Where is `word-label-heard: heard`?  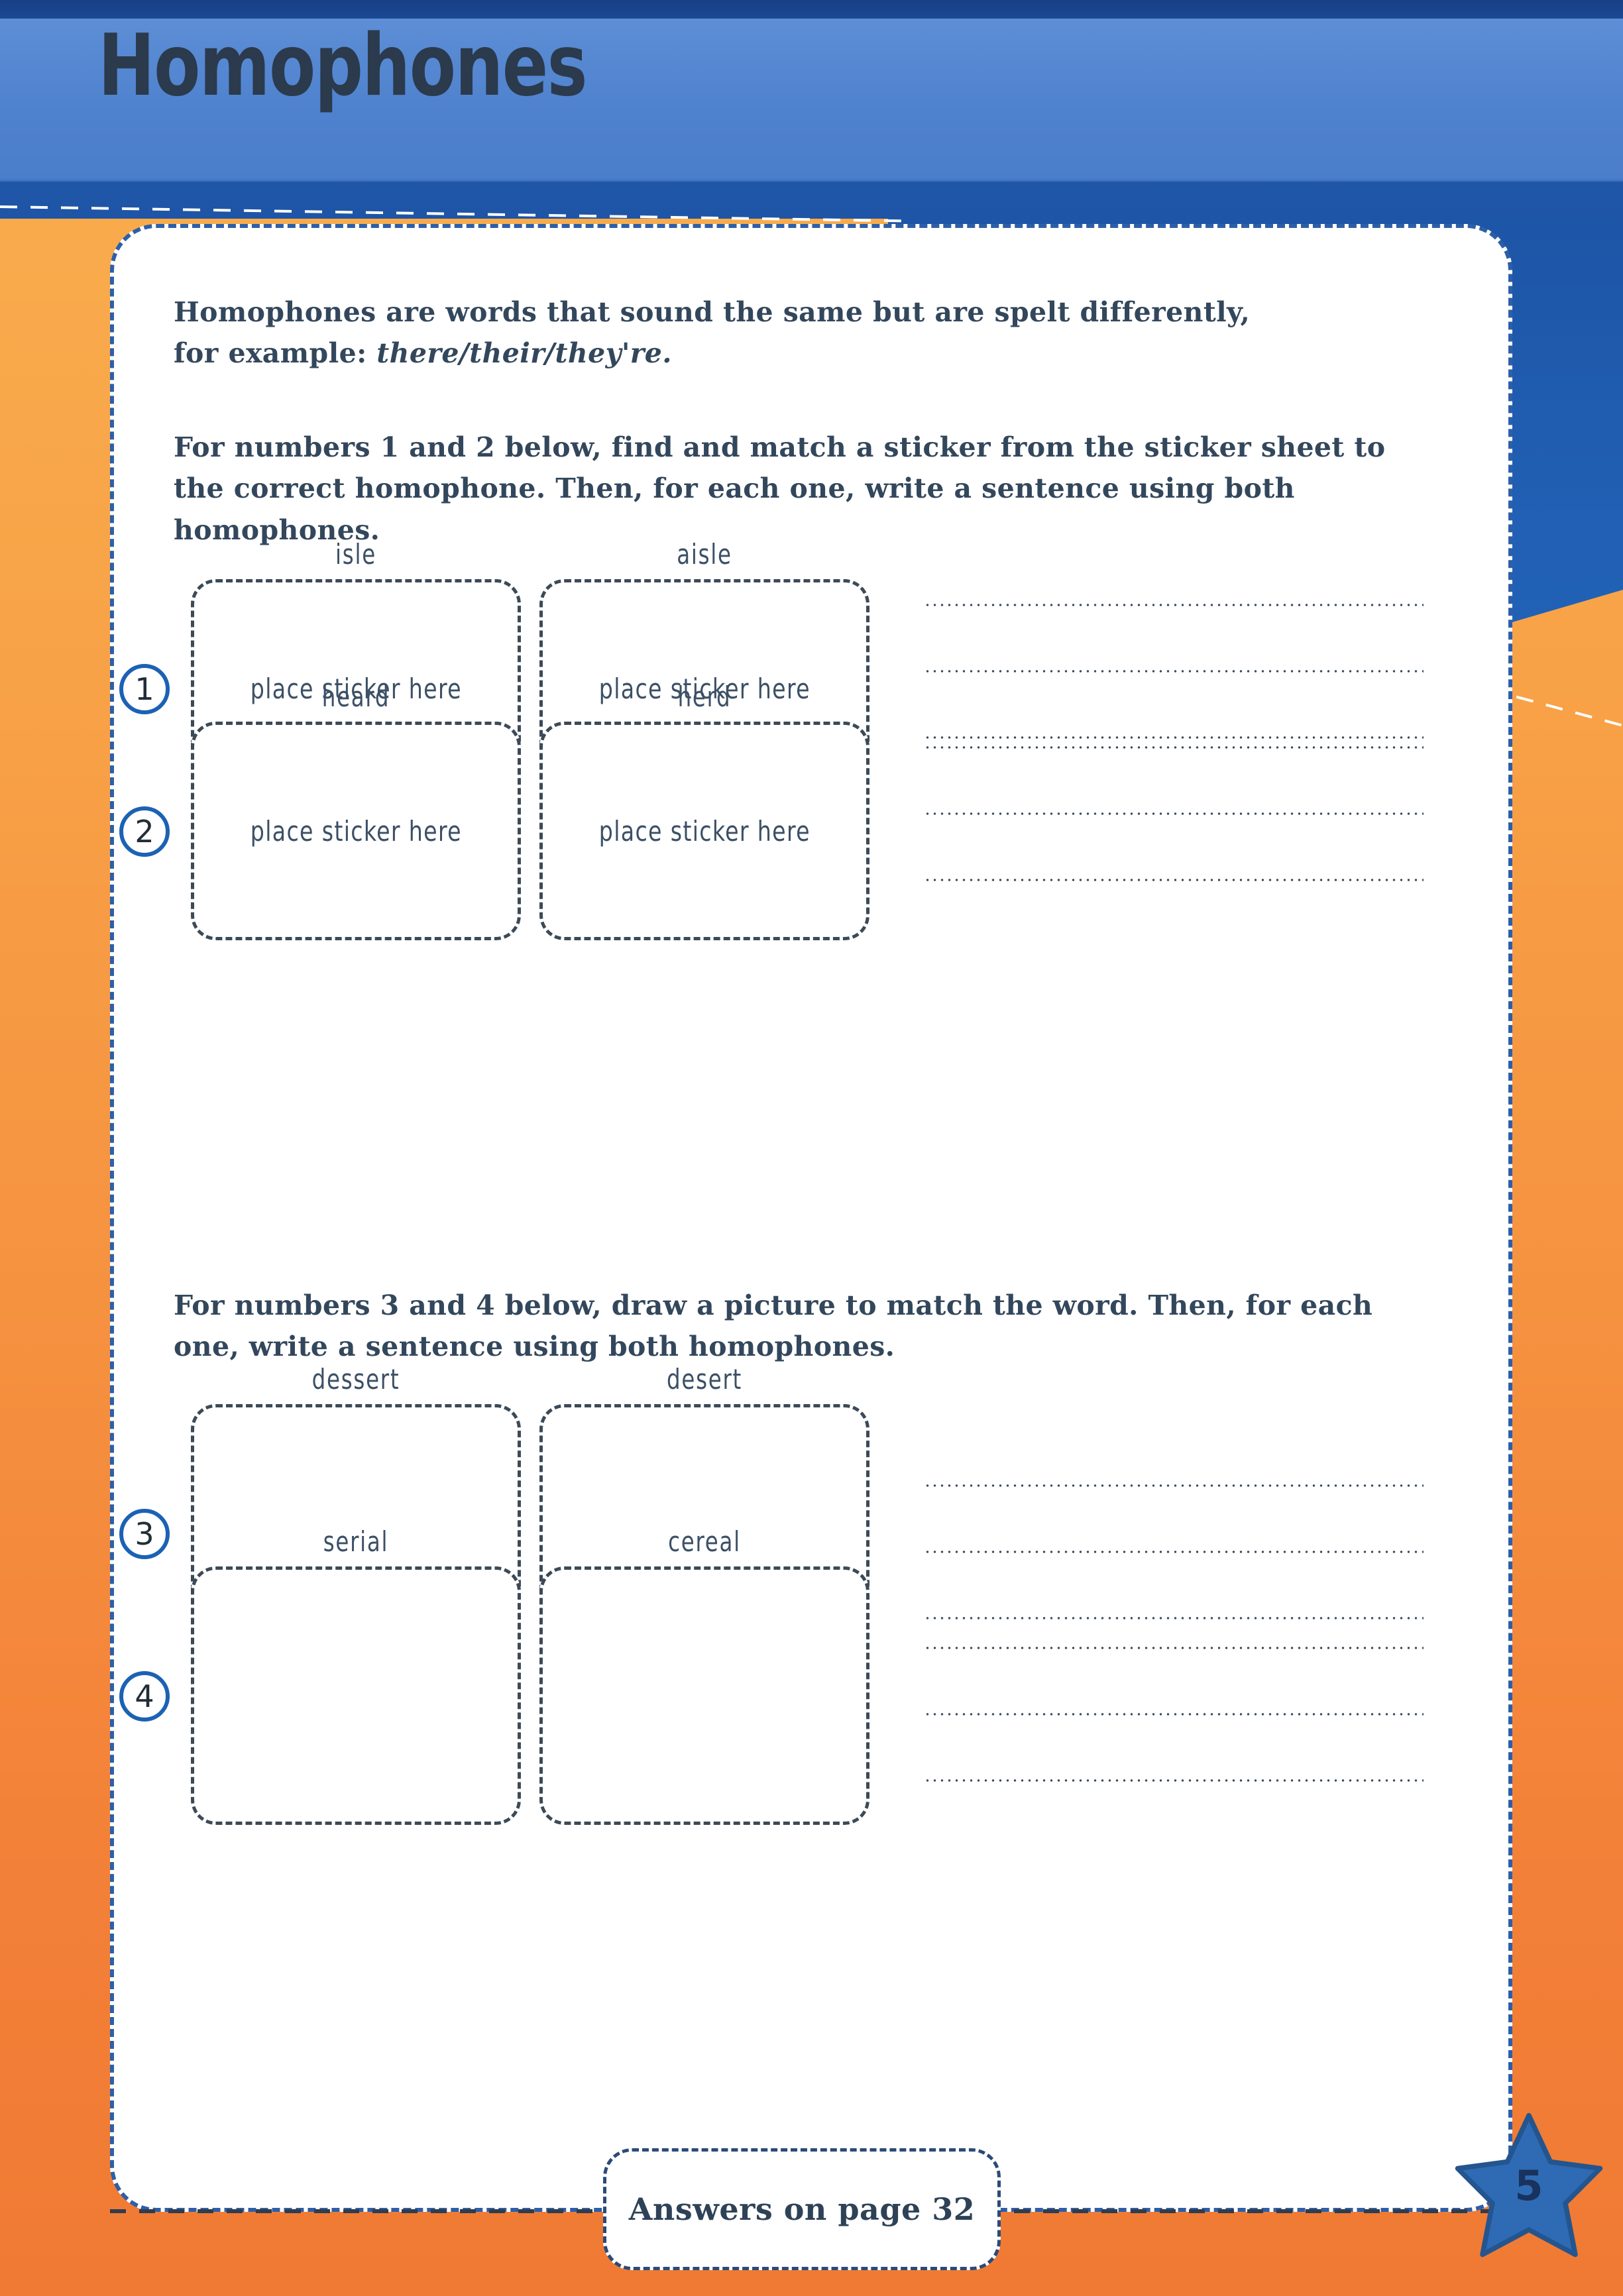
word-label-heard: heard is located at coordinates (355, 697).